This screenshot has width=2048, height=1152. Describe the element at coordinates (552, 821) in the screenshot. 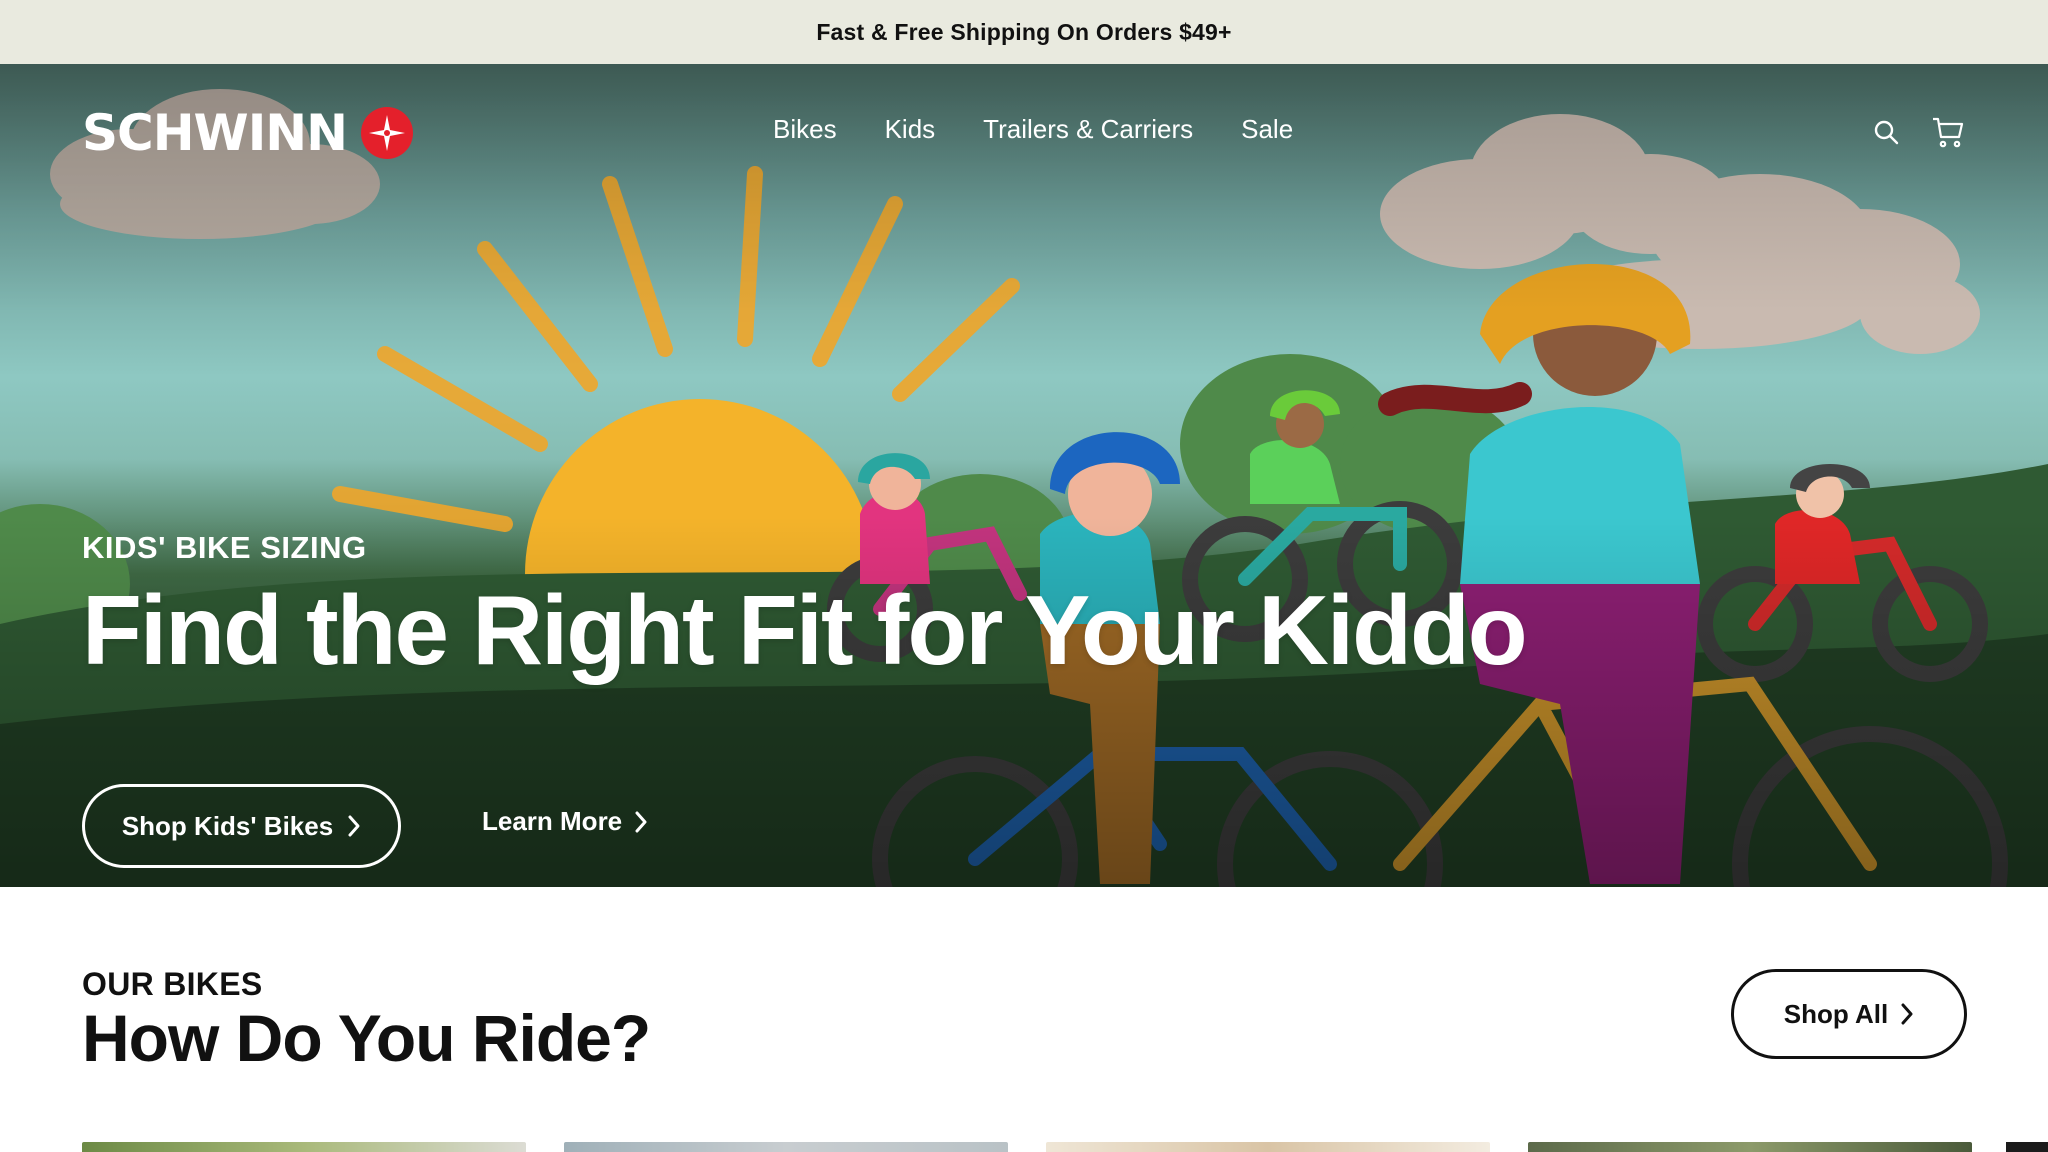

I see `learn-more-label: Learn More` at that location.